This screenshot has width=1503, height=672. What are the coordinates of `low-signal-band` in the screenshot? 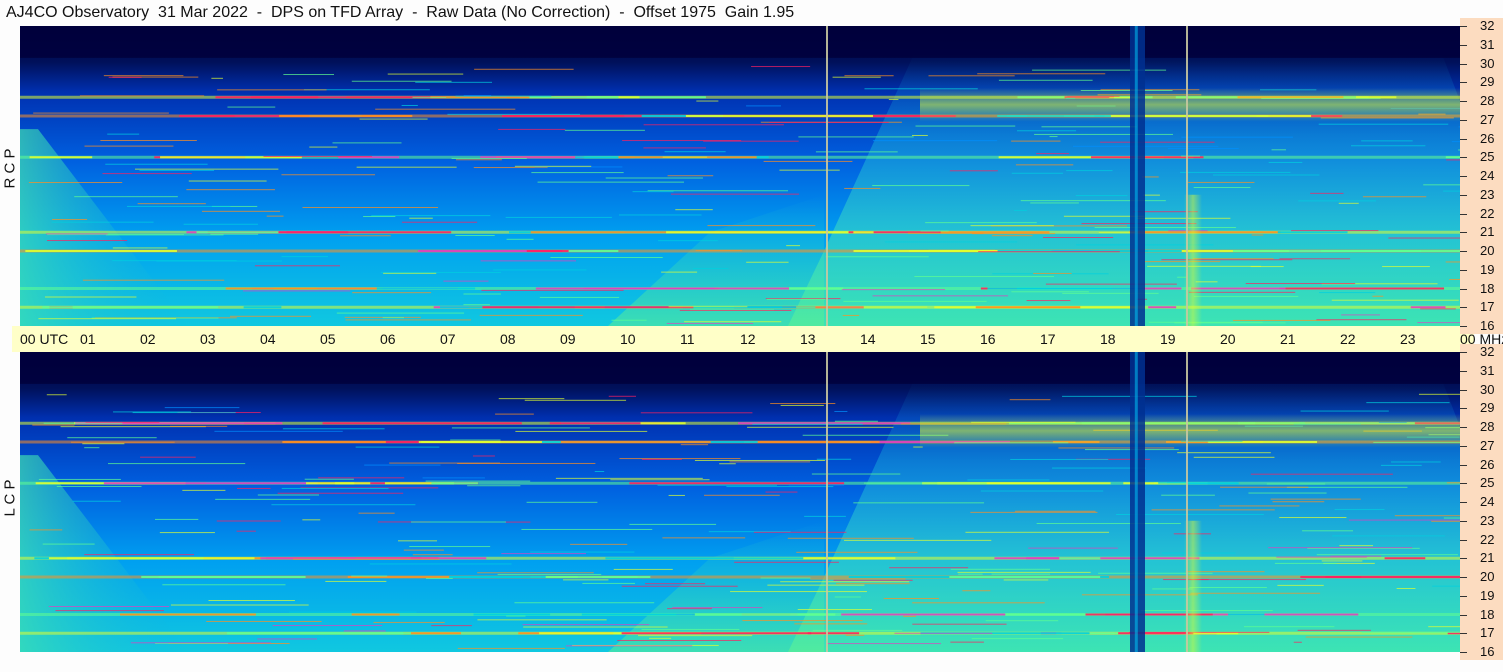 It's located at (740, 368).